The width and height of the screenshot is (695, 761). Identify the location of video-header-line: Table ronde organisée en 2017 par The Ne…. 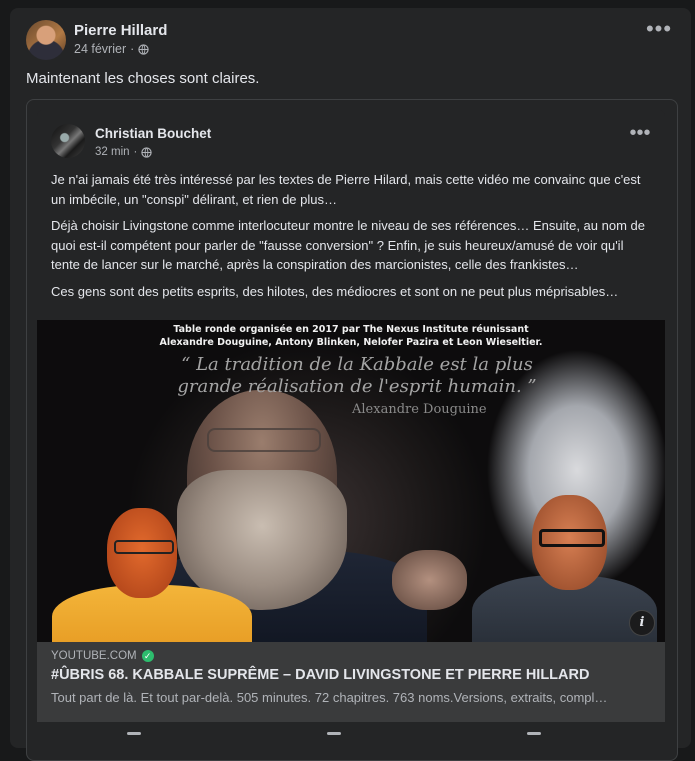
(351, 329).